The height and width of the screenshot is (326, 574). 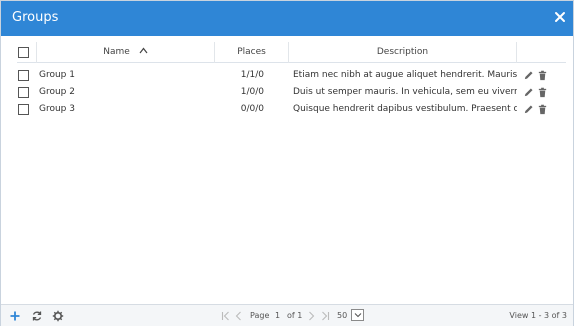 What do you see at coordinates (143, 50) in the screenshot?
I see `chevron-up-icon` at bounding box center [143, 50].